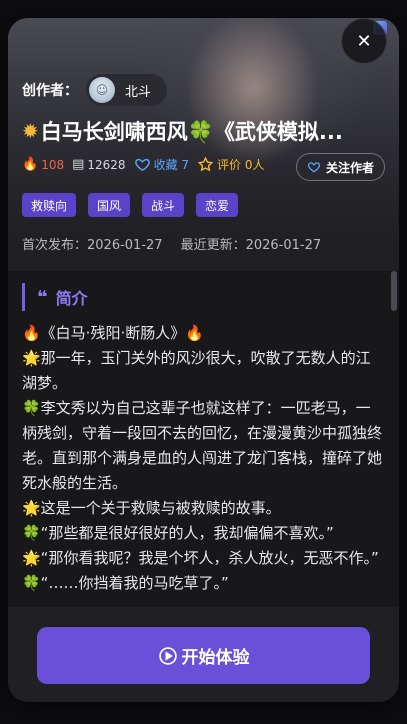 The height and width of the screenshot is (724, 407). What do you see at coordinates (53, 164) in the screenshot?
I see `hot-value: 108` at bounding box center [53, 164].